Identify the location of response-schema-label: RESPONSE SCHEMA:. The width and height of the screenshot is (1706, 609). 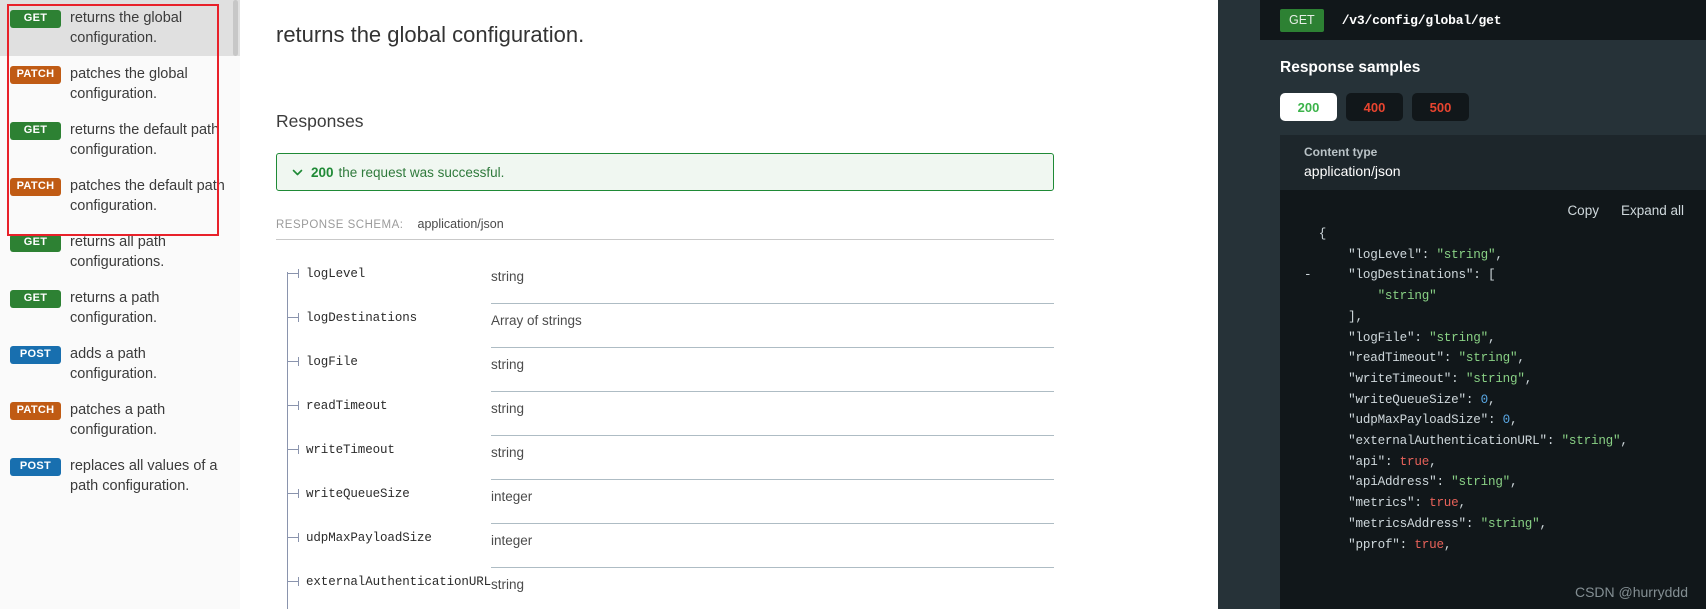
(340, 225).